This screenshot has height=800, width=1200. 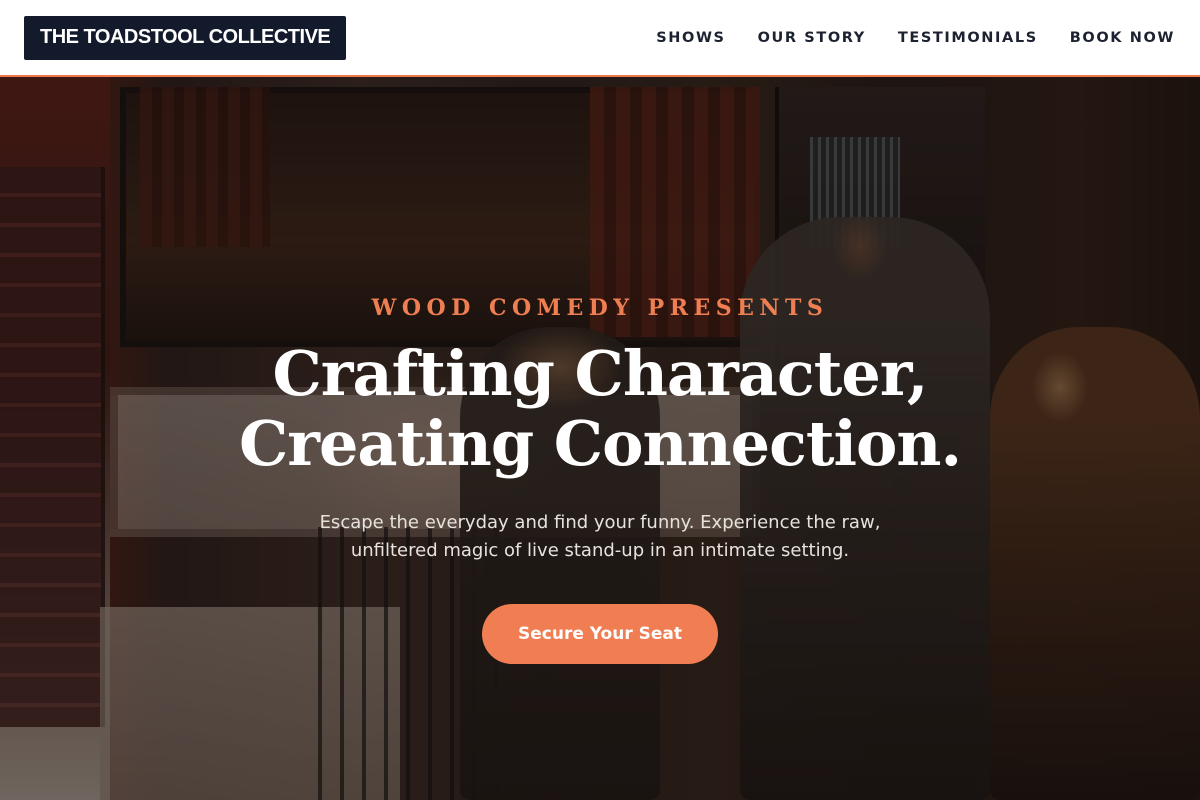 I want to click on main-nav: SHOWS OUR STORY TESTIMONIALS BOOK NOW, so click(x=915, y=38).